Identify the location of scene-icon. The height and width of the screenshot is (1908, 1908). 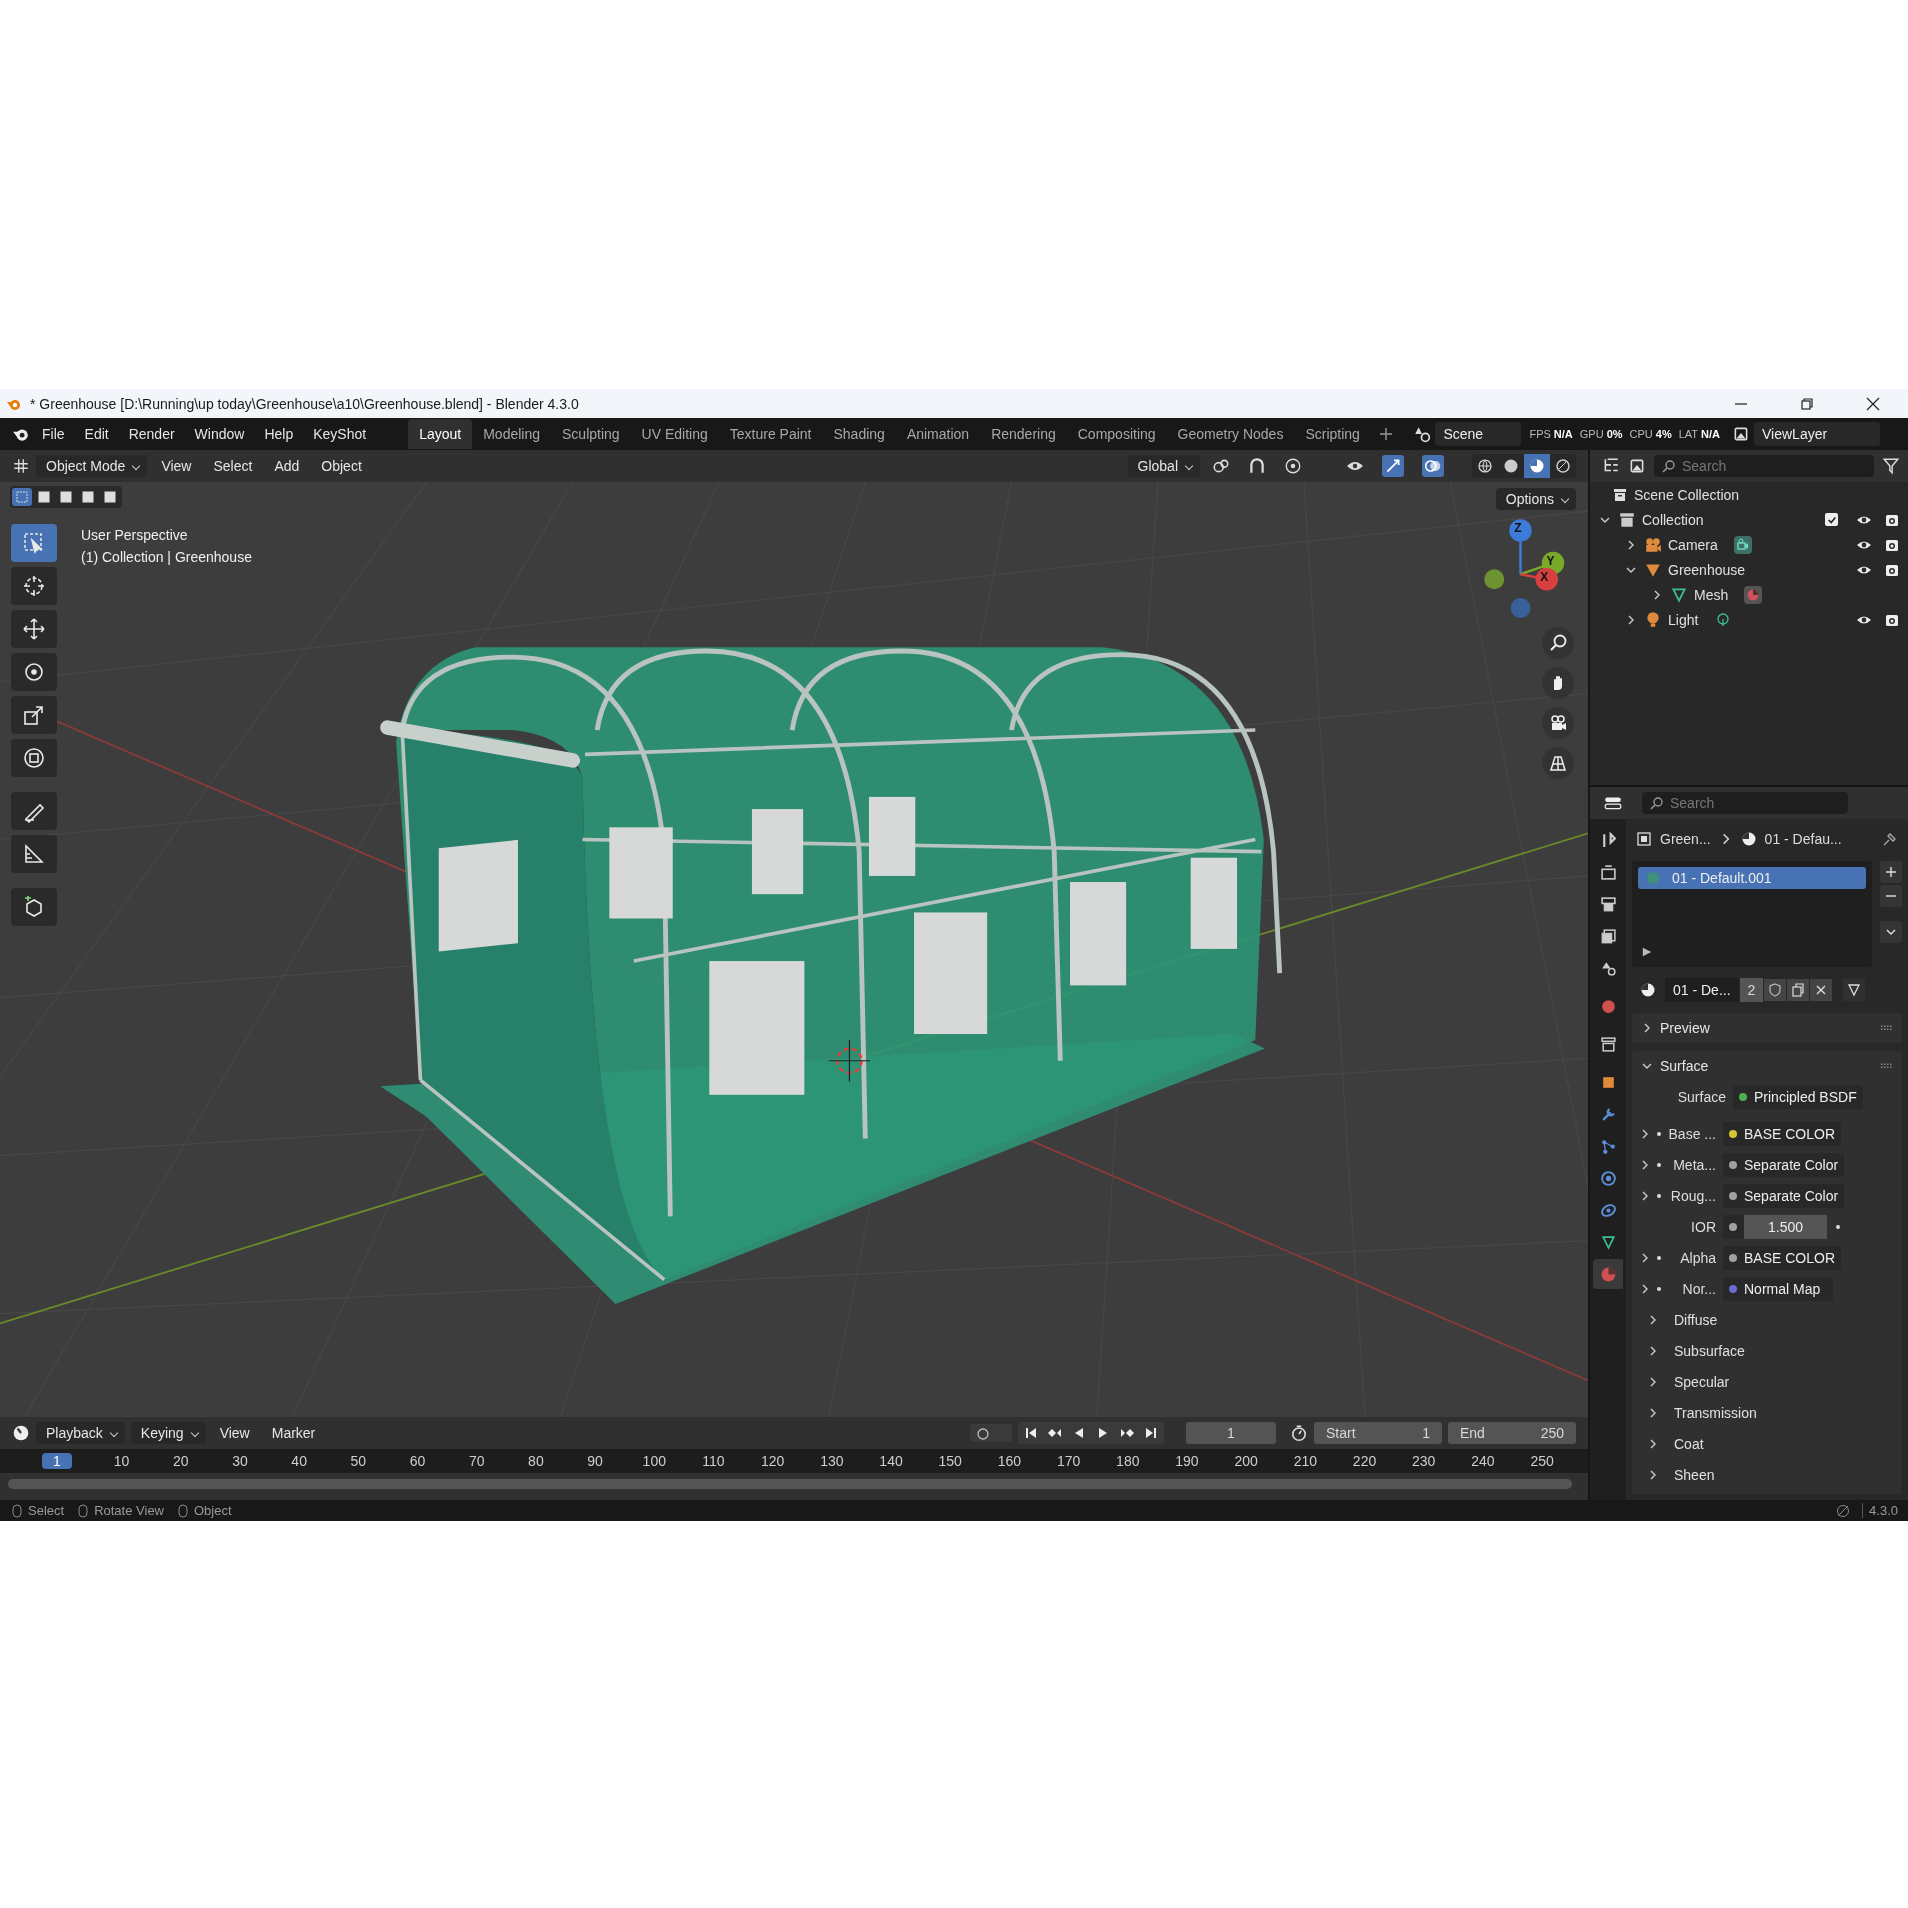
(1422, 434).